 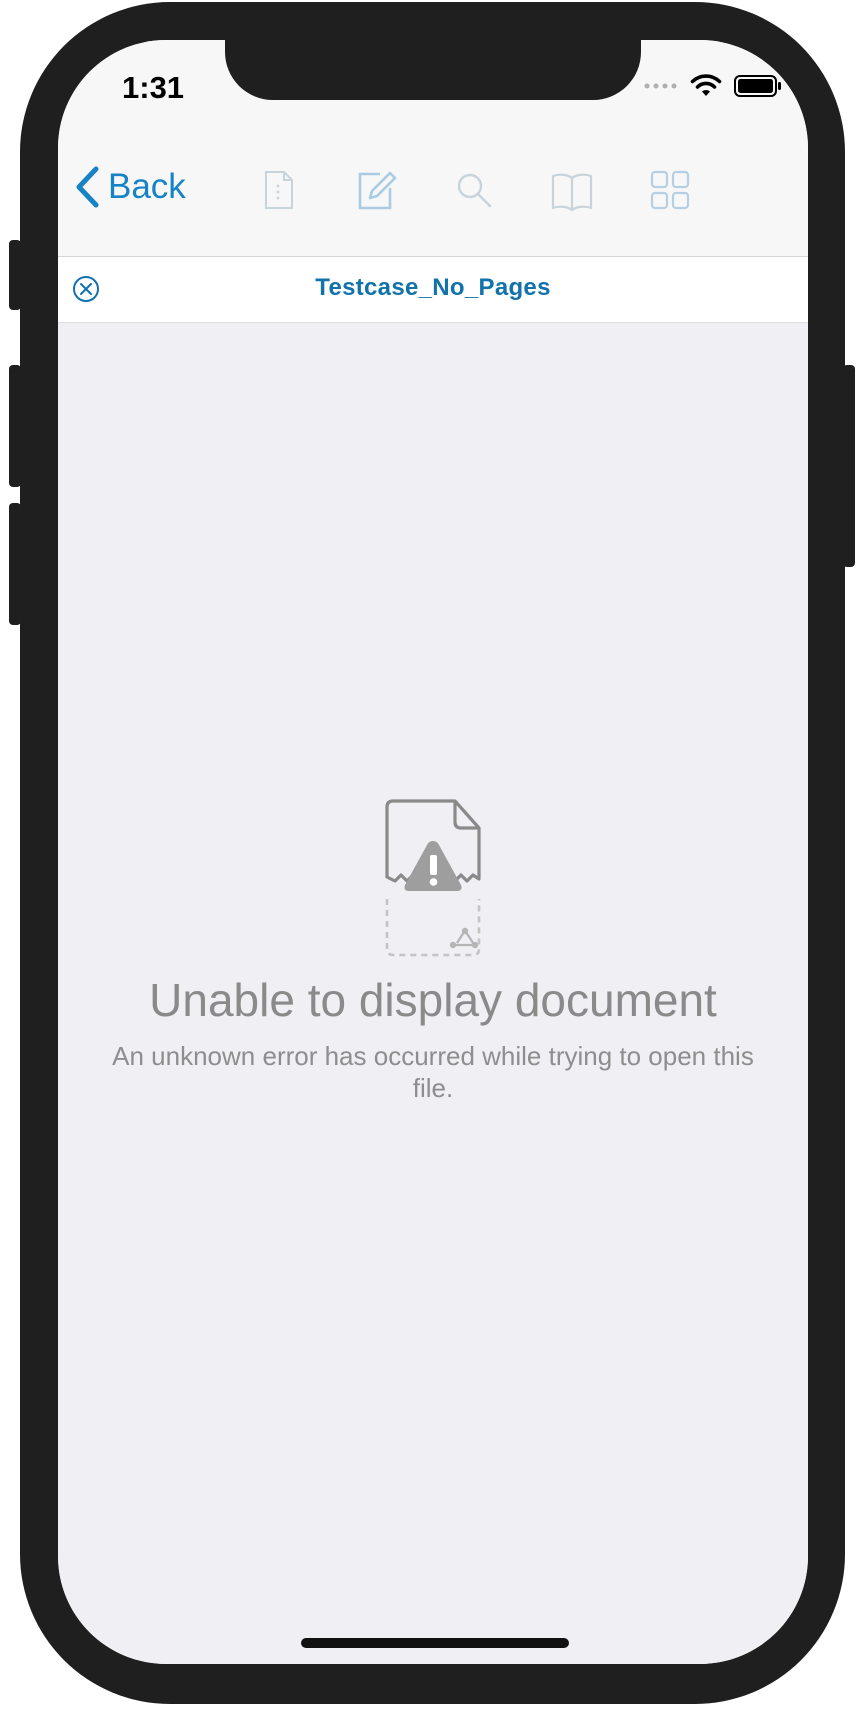 What do you see at coordinates (15, 564) in the screenshot?
I see `volume-down-button` at bounding box center [15, 564].